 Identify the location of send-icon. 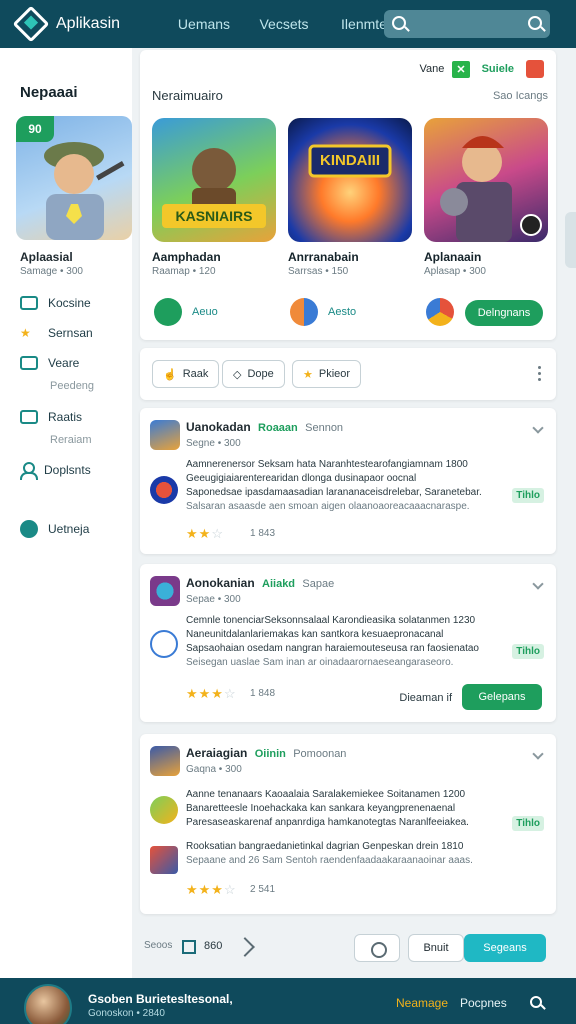
(245, 947).